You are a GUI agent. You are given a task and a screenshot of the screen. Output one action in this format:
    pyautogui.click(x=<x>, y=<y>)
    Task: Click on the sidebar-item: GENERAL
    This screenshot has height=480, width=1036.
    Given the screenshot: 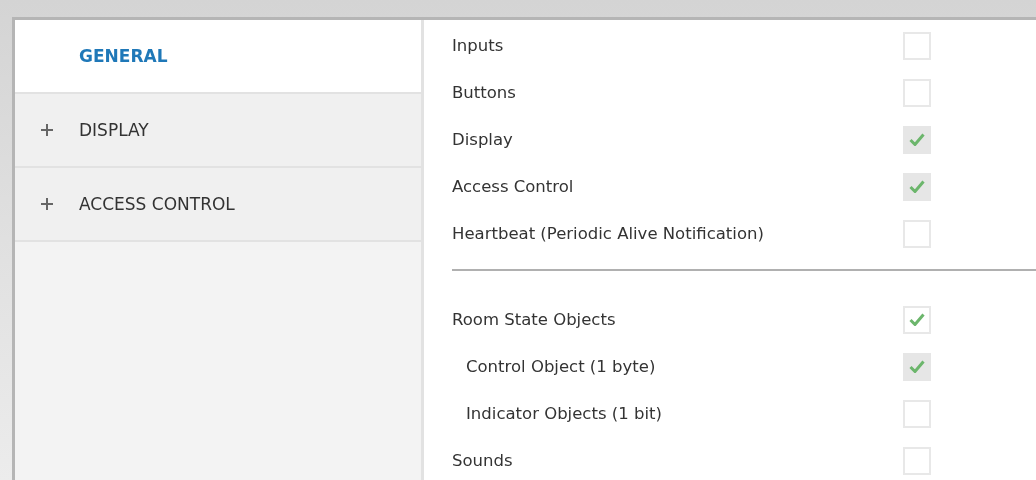 What is the action you would take?
    pyautogui.click(x=218, y=57)
    